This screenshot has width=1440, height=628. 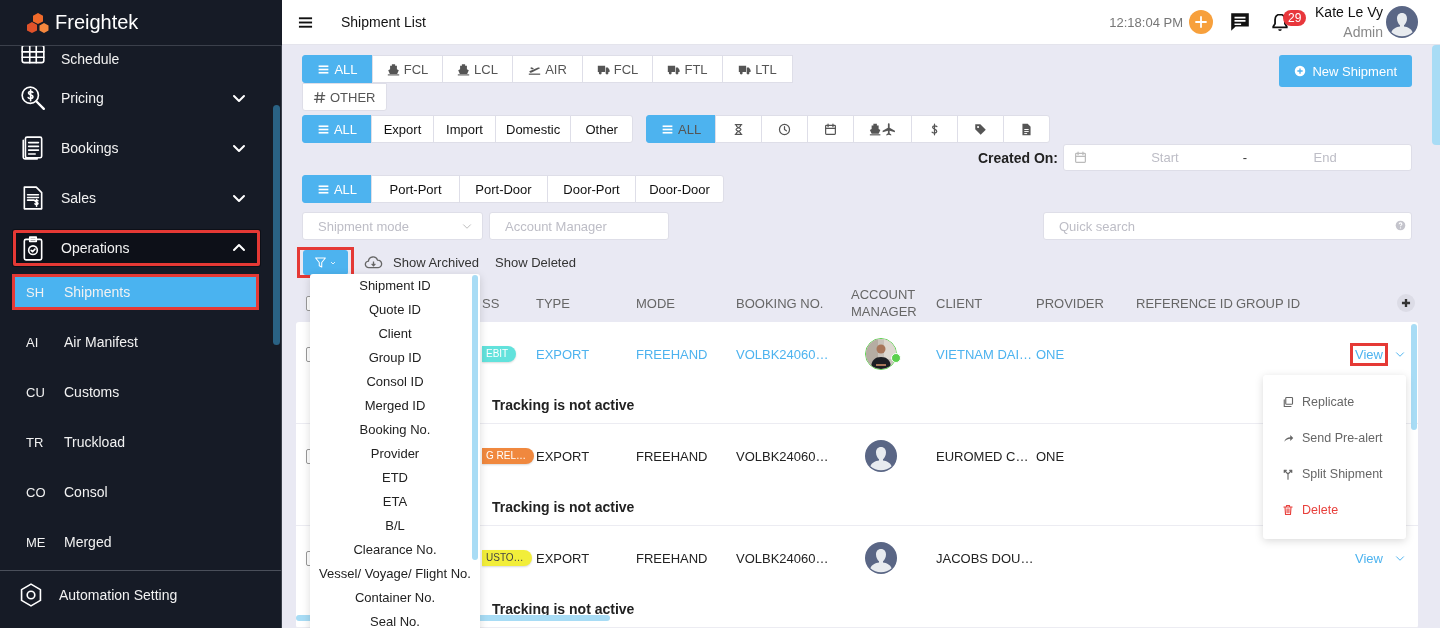 What do you see at coordinates (687, 69) in the screenshot?
I see `mode-tab: FTL` at bounding box center [687, 69].